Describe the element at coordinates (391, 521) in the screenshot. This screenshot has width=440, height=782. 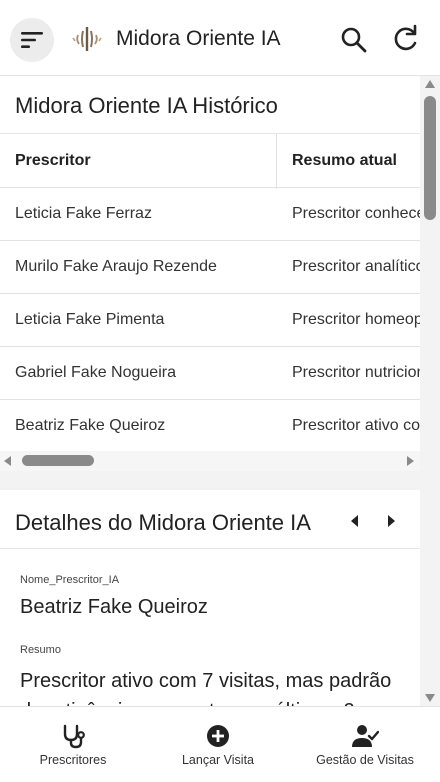
I see `next-record-icon` at that location.